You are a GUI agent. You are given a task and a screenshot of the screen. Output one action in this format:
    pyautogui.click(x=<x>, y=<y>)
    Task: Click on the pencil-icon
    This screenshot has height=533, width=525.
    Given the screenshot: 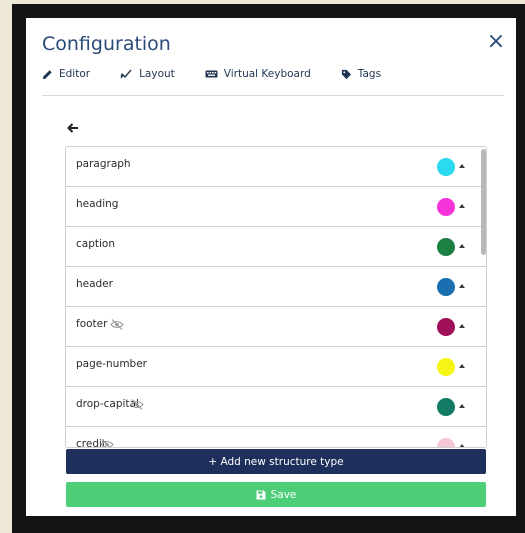 What is the action you would take?
    pyautogui.click(x=47, y=75)
    